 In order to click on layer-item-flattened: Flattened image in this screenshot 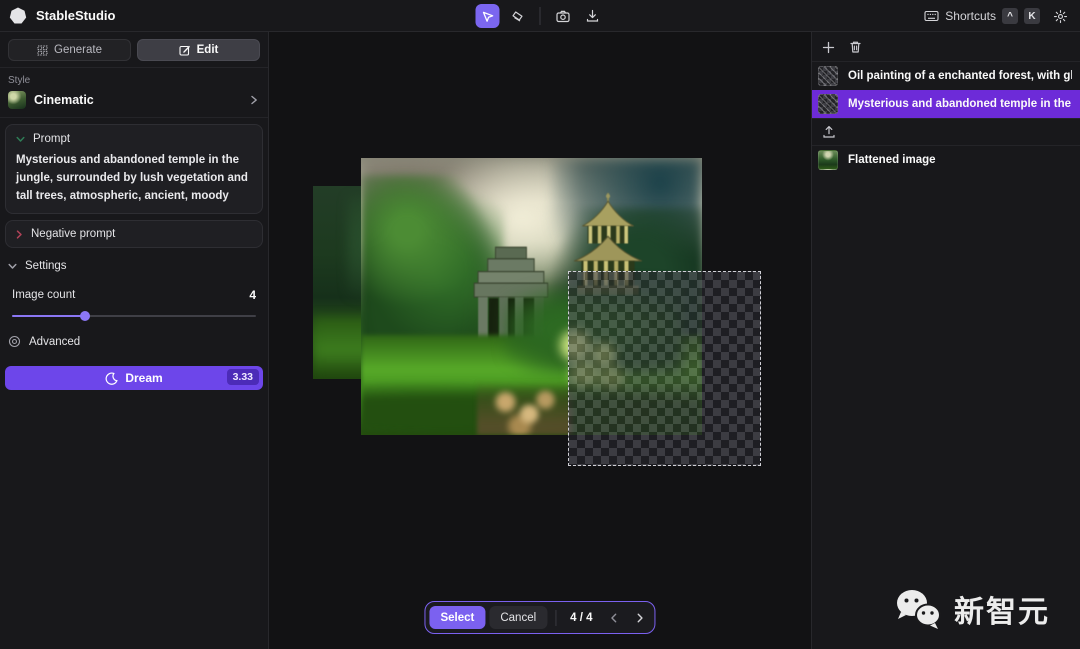, I will do `click(946, 160)`.